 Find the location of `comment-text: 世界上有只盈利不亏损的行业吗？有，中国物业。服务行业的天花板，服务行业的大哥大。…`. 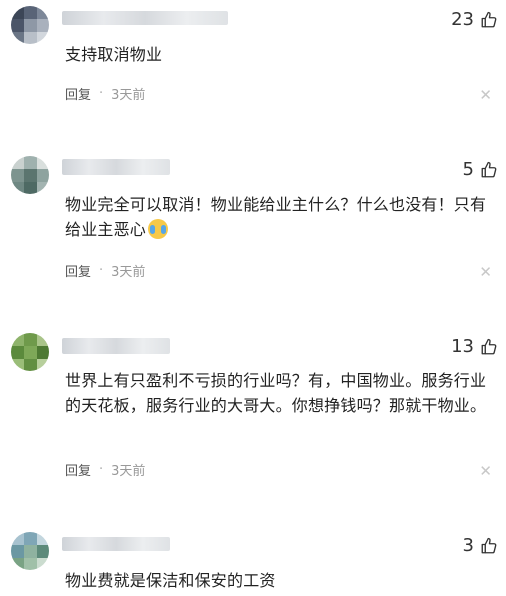

comment-text: 世界上有只盈利不亏损的行业吗？有，中国物业。服务行业的天花板，服务行业的大哥大。… is located at coordinates (276, 393).